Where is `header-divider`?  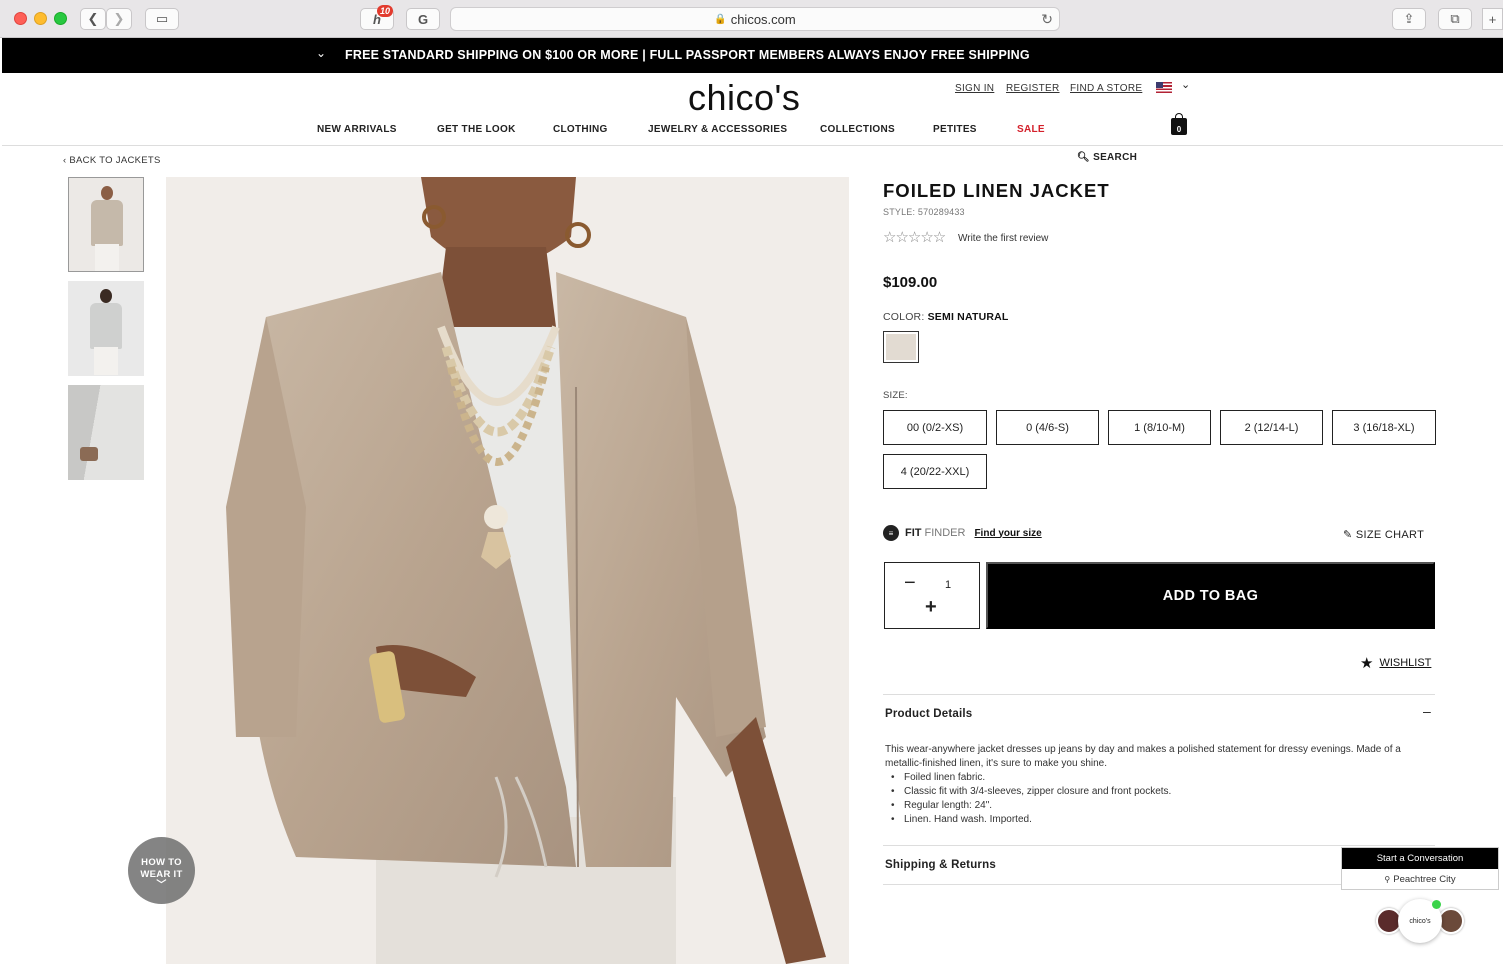 header-divider is located at coordinates (752, 145).